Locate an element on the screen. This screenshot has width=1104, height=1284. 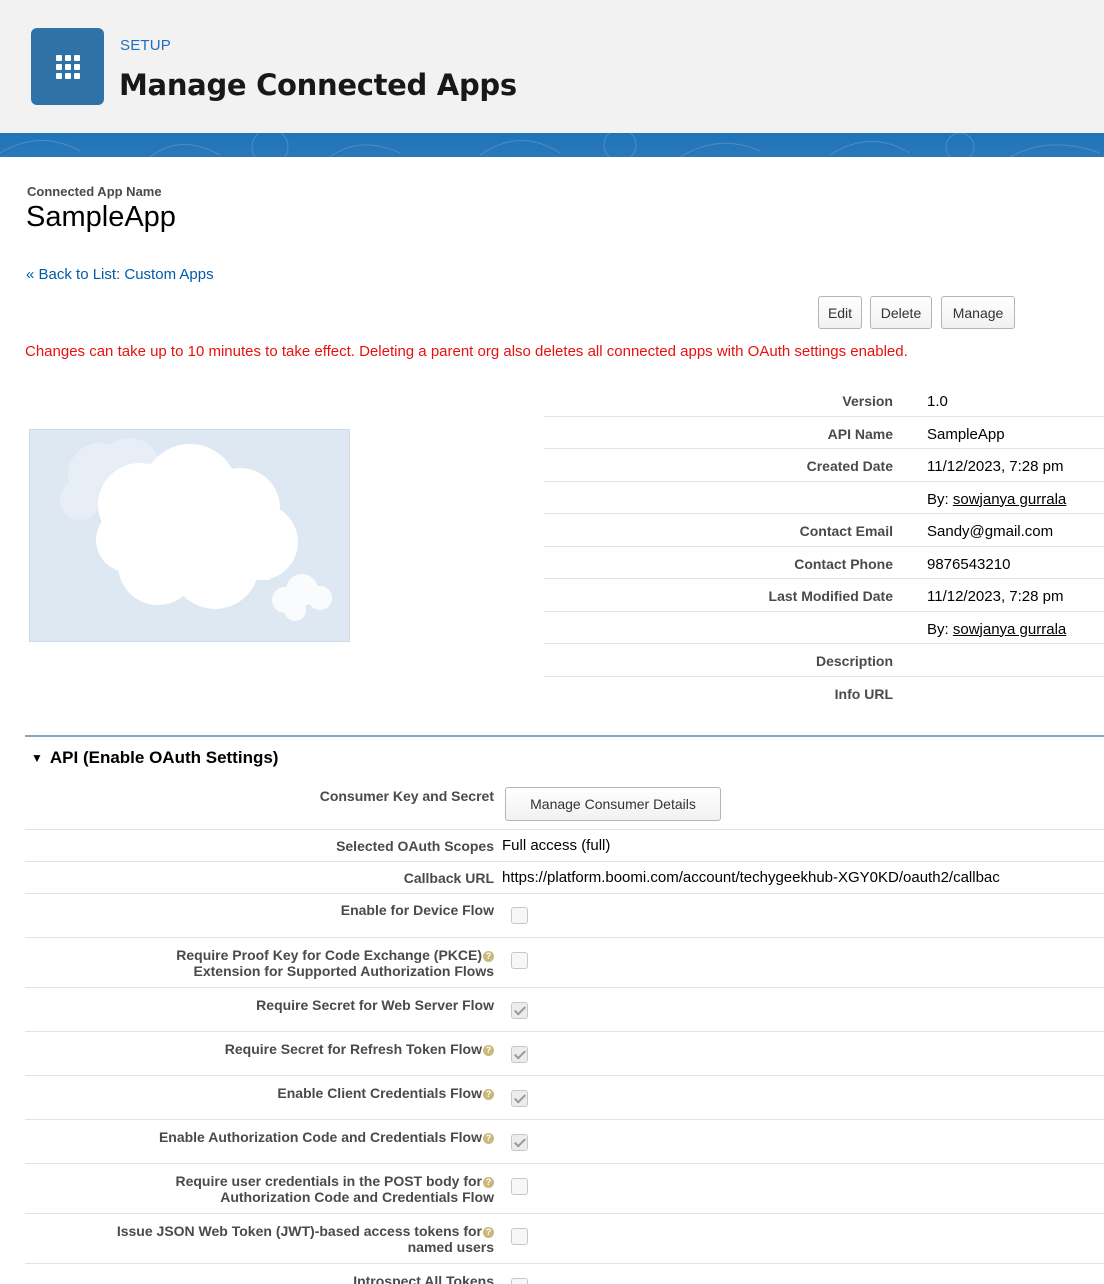
created-by-value: By: sowjanya gurrala is located at coordinates (996, 499).